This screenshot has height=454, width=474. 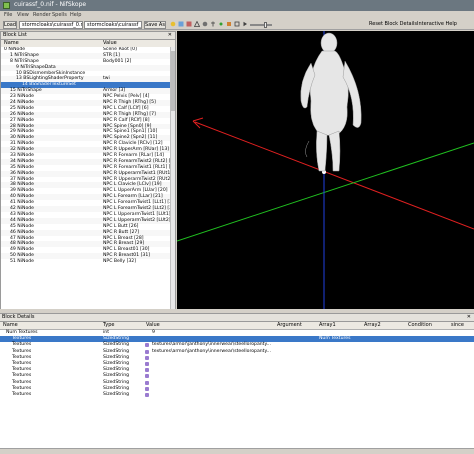 What do you see at coordinates (213, 24) in the screenshot?
I see `skeleton-icon` at bounding box center [213, 24].